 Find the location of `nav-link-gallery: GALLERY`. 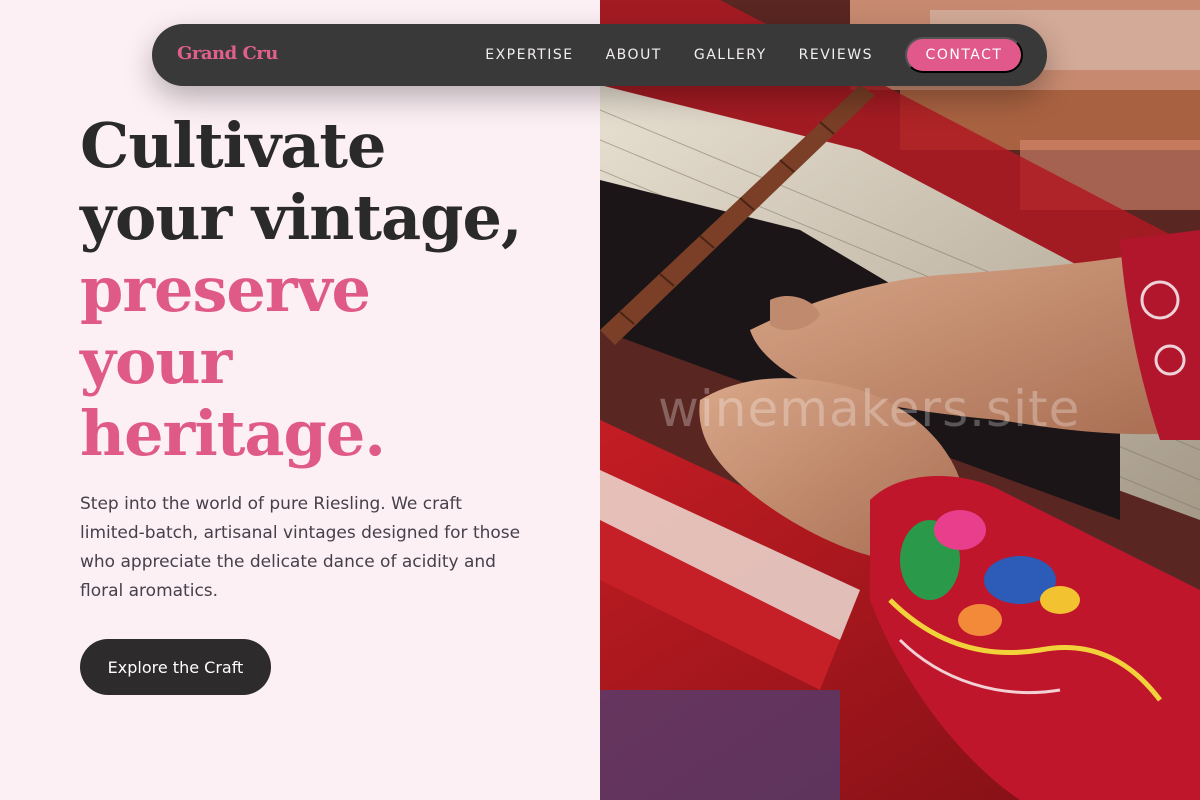

nav-link-gallery: GALLERY is located at coordinates (730, 55).